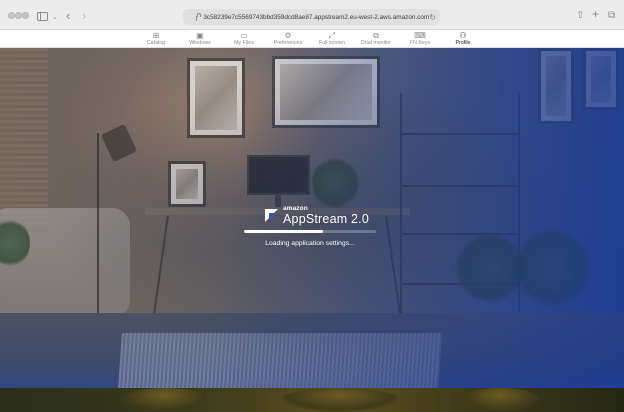 The image size is (624, 412). I want to click on toolbar-catalog-button: ⊞ Catalog, so click(156, 39).